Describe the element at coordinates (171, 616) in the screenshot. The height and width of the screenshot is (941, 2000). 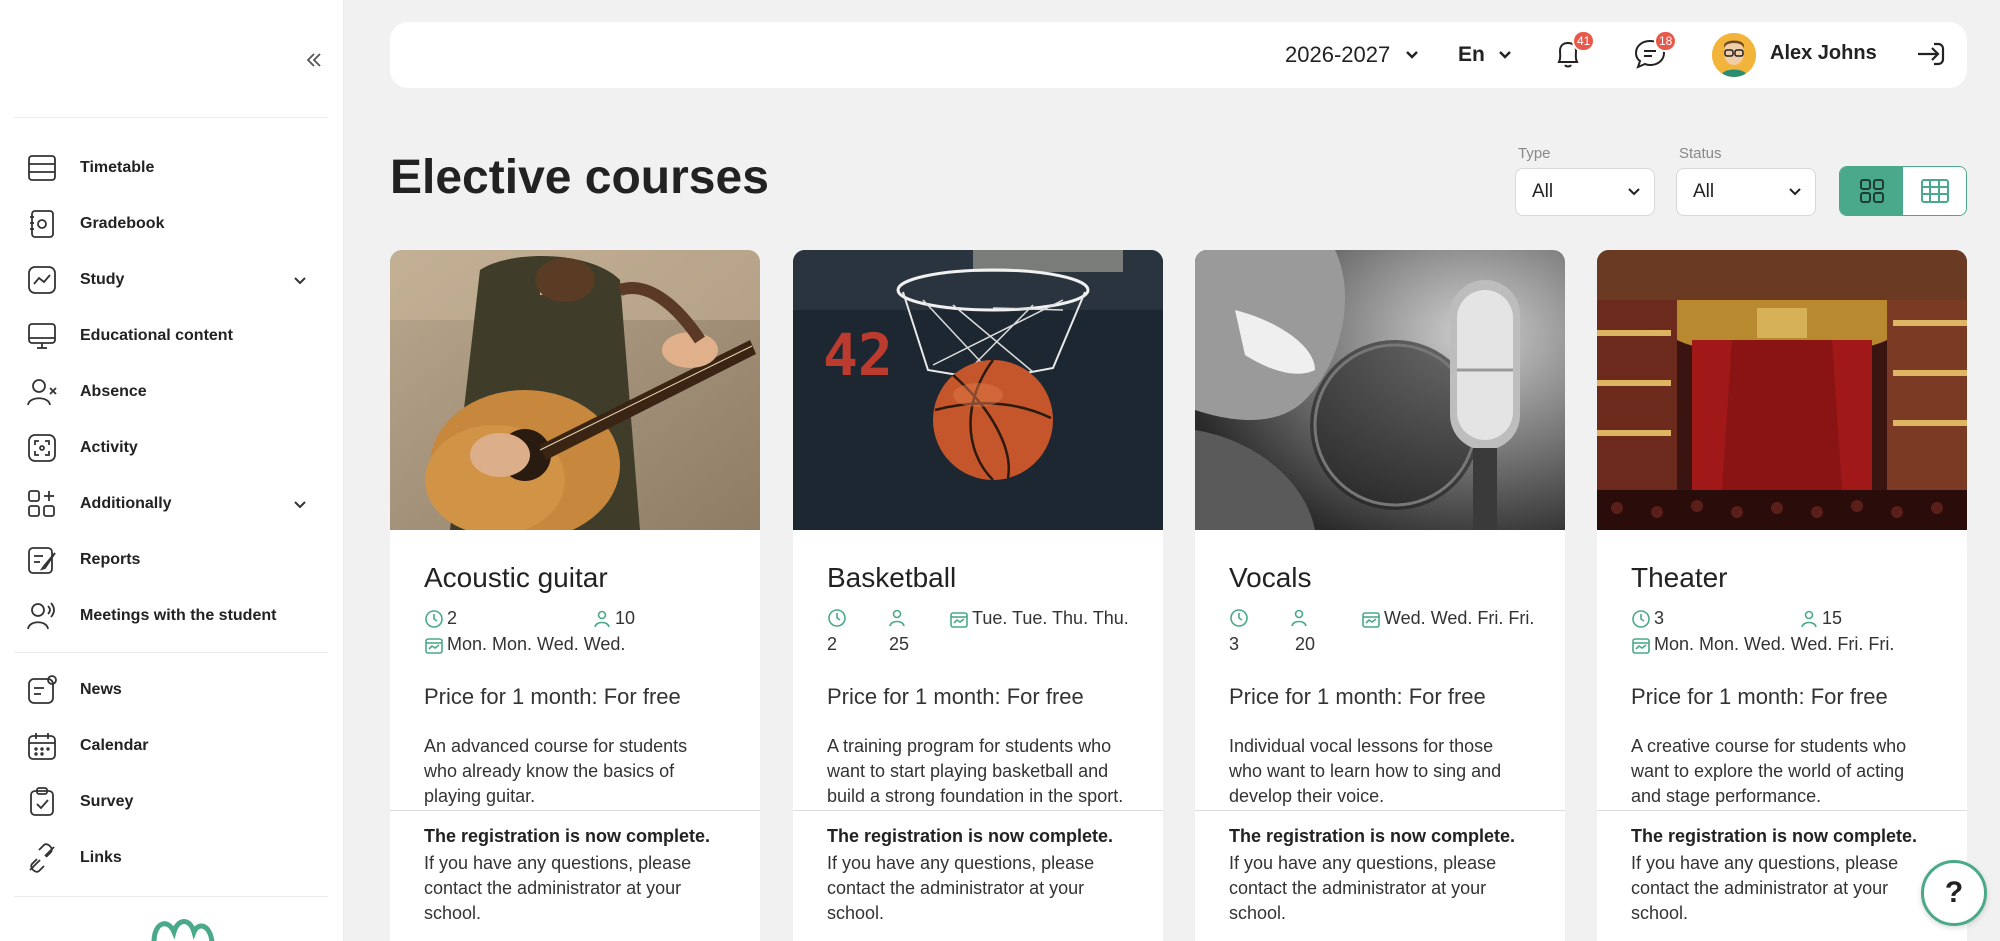
I see `sidebar-item-meetings: Meetings with the student` at that location.